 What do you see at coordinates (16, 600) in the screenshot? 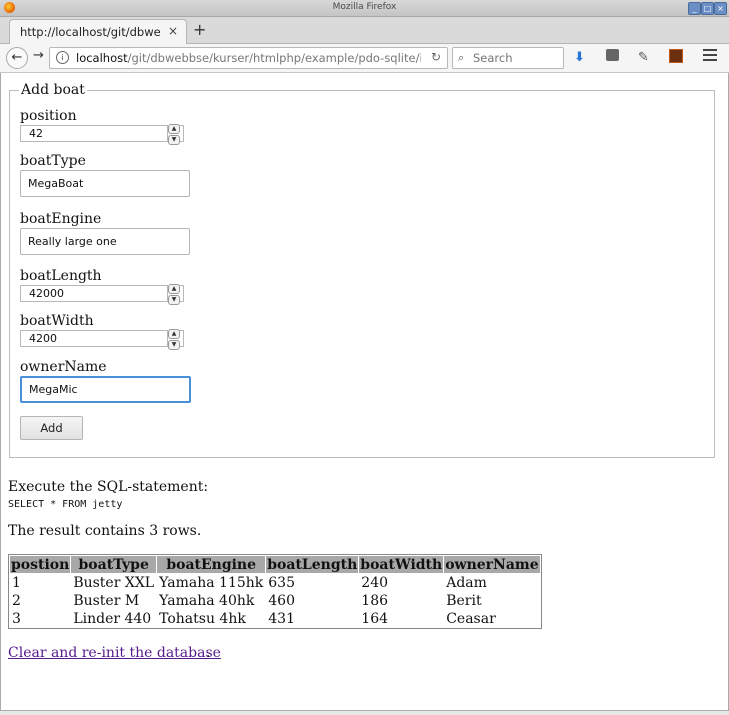
I see `table-cell: 2` at bounding box center [16, 600].